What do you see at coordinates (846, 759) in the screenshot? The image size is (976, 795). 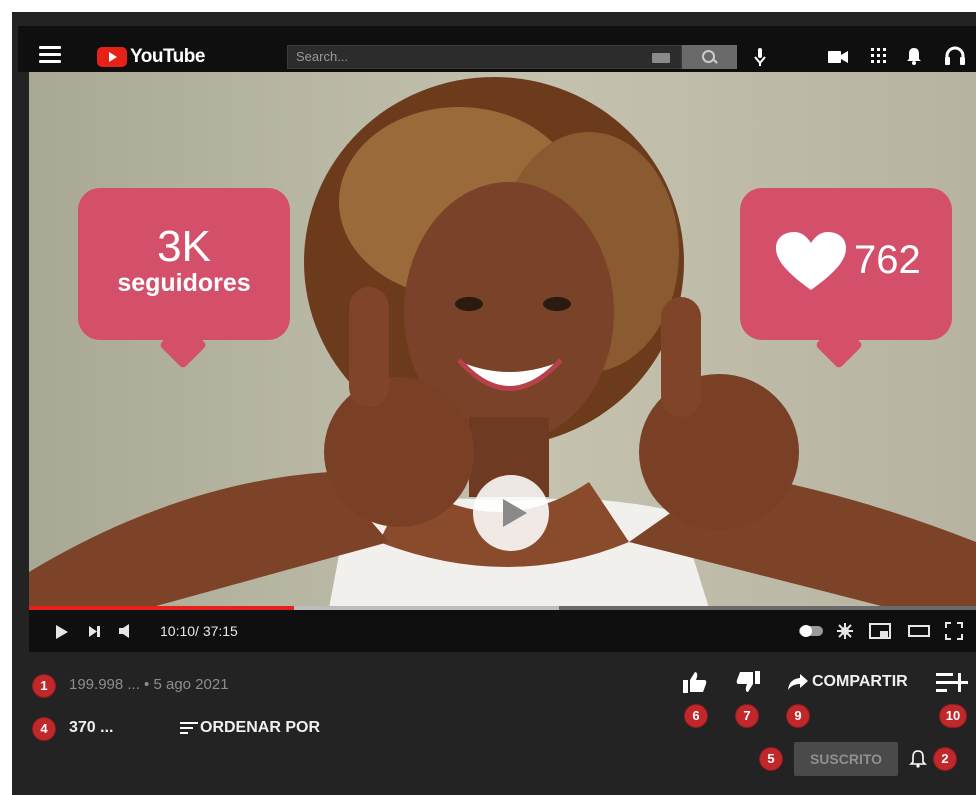 I see `subscribed-button: SUSCRITO` at bounding box center [846, 759].